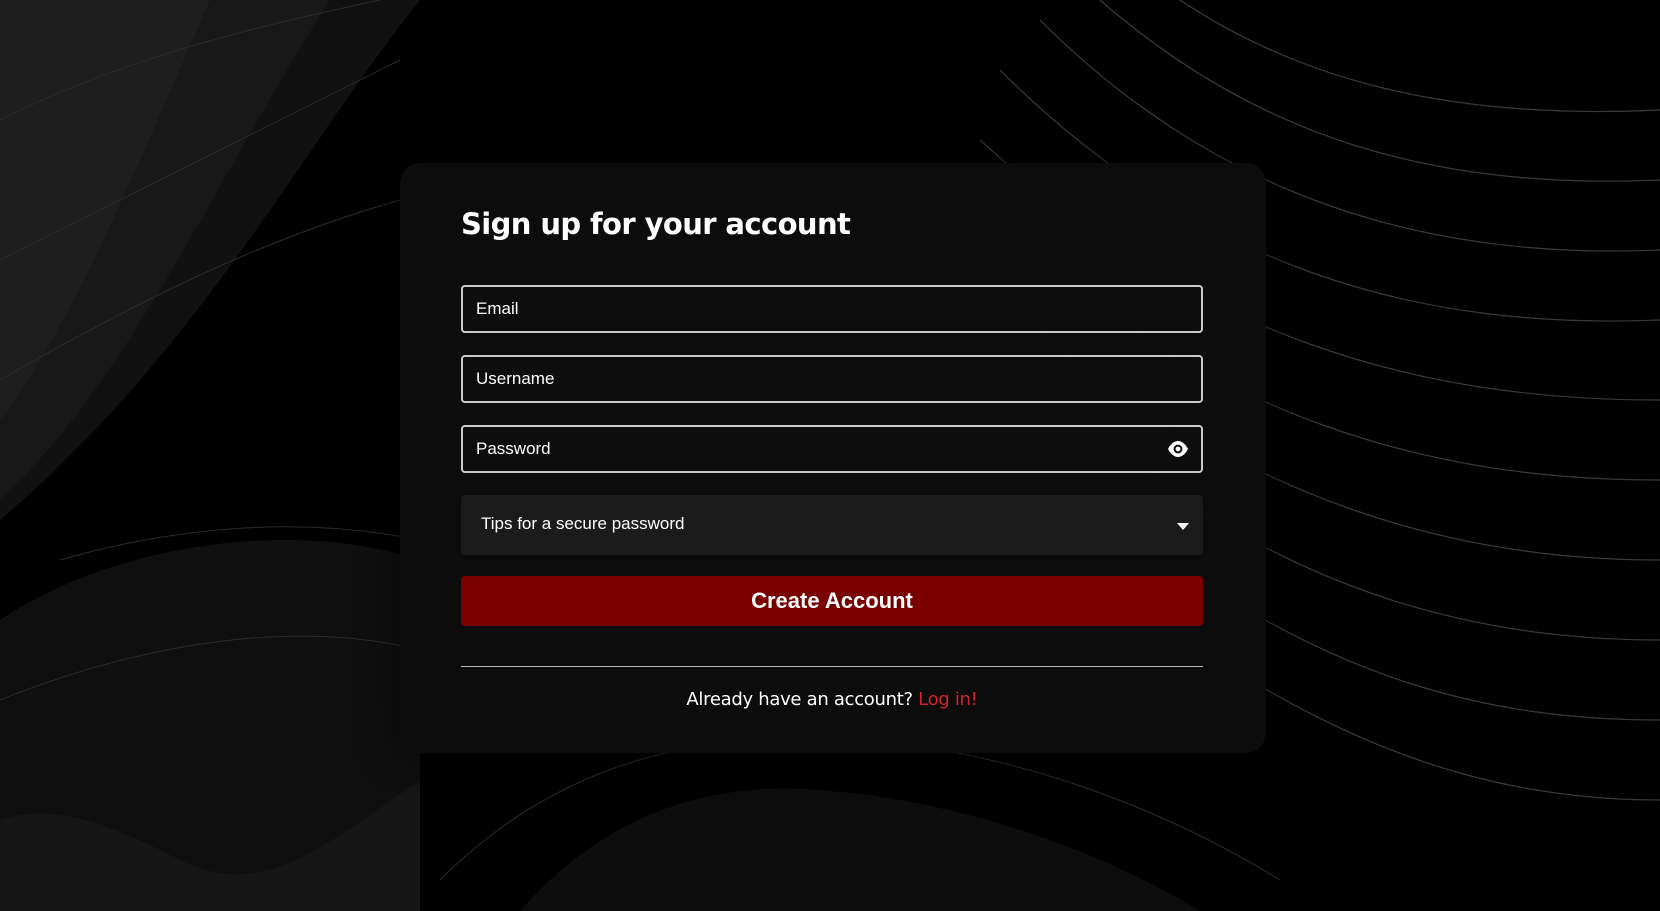 This screenshot has height=911, width=1660. What do you see at coordinates (832, 666) in the screenshot?
I see `divider` at bounding box center [832, 666].